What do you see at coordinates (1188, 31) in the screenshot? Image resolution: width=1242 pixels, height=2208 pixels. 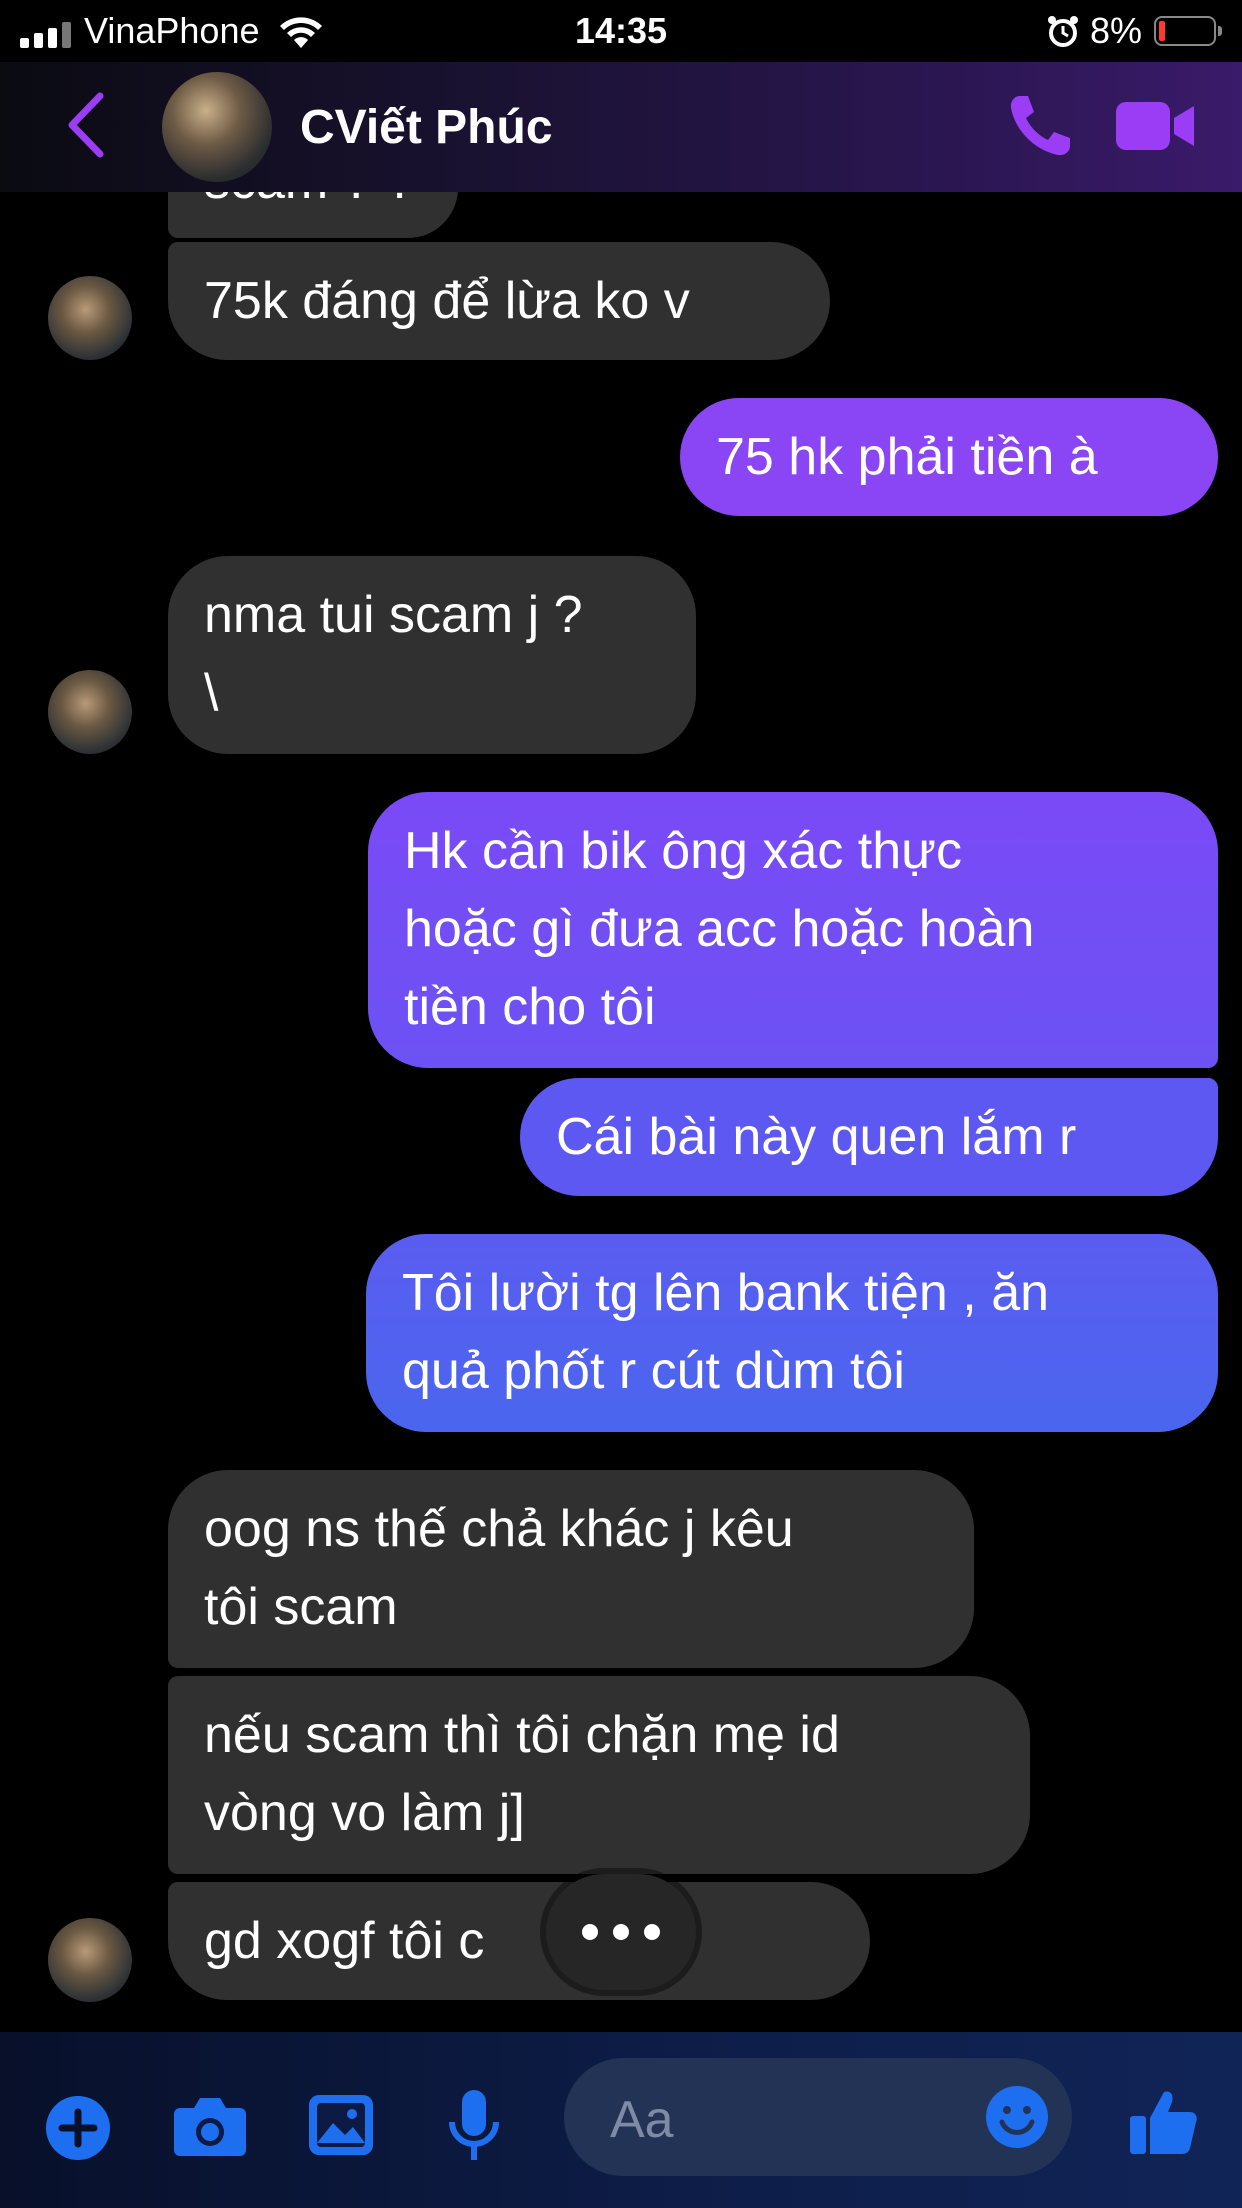 I see `battery-icon` at bounding box center [1188, 31].